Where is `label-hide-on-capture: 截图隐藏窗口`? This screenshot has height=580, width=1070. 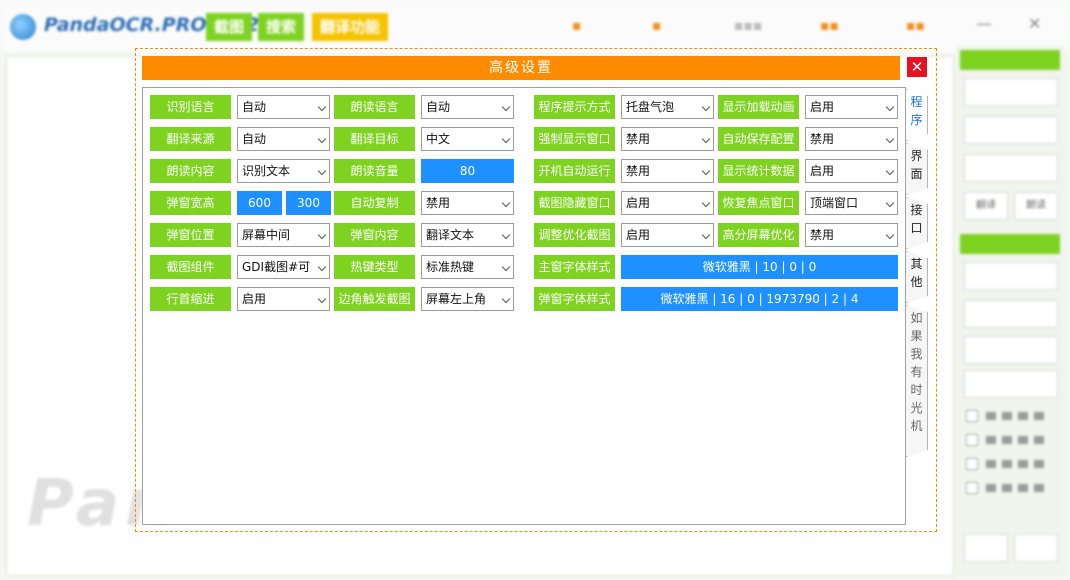 label-hide-on-capture: 截图隐藏窗口 is located at coordinates (574, 203).